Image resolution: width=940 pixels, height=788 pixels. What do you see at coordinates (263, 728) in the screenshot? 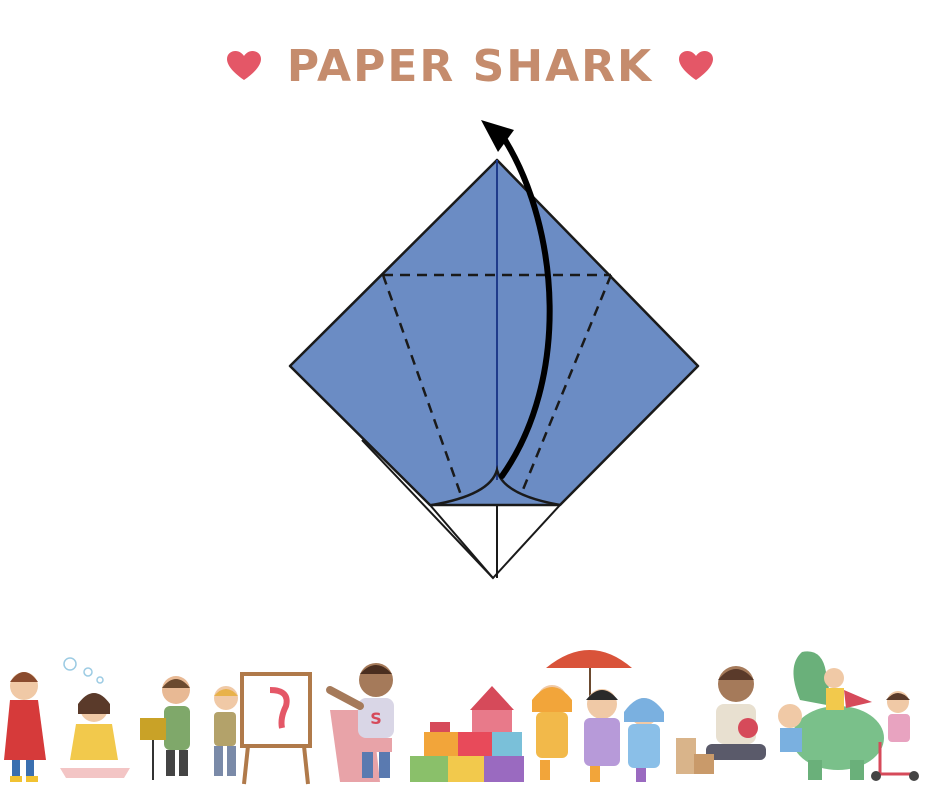
I see `child-painting-illustration` at bounding box center [263, 728].